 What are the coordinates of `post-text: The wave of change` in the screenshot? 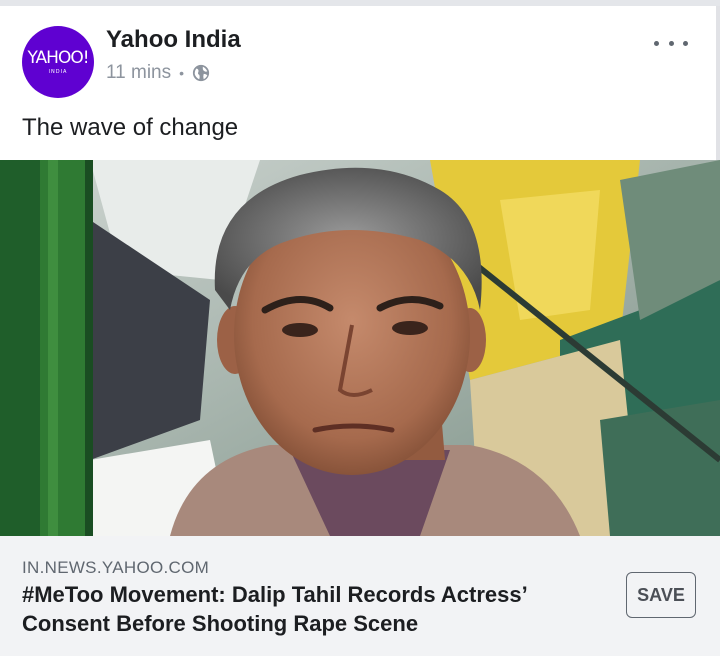 It's located at (130, 127).